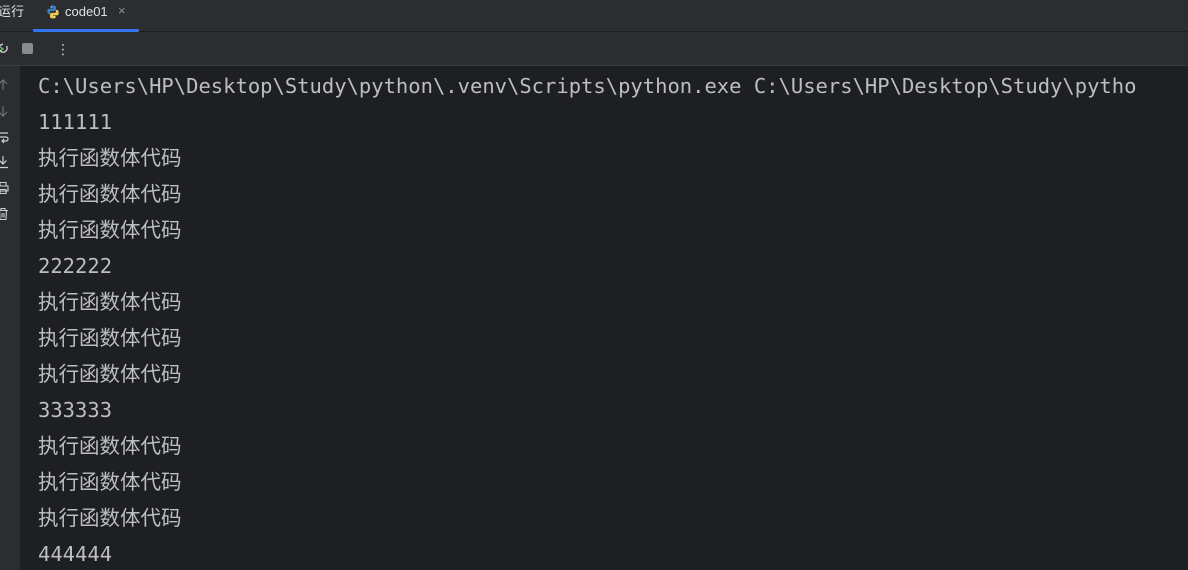 This screenshot has width=1188, height=570. What do you see at coordinates (75, 122) in the screenshot?
I see `console-line: 111111` at bounding box center [75, 122].